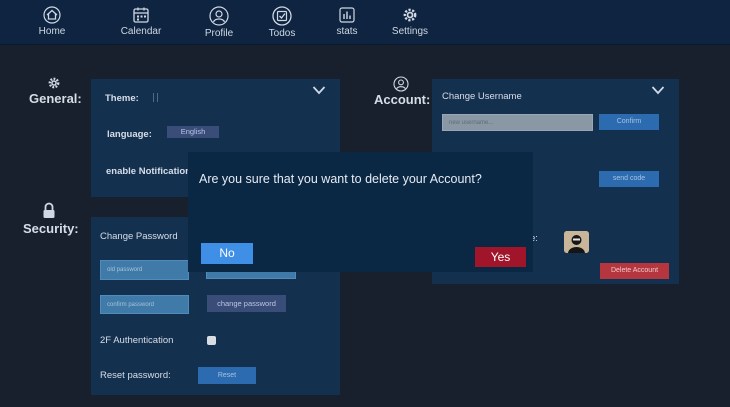 This screenshot has width=730, height=407. What do you see at coordinates (122, 98) in the screenshot?
I see `theme-label: Theme:` at bounding box center [122, 98].